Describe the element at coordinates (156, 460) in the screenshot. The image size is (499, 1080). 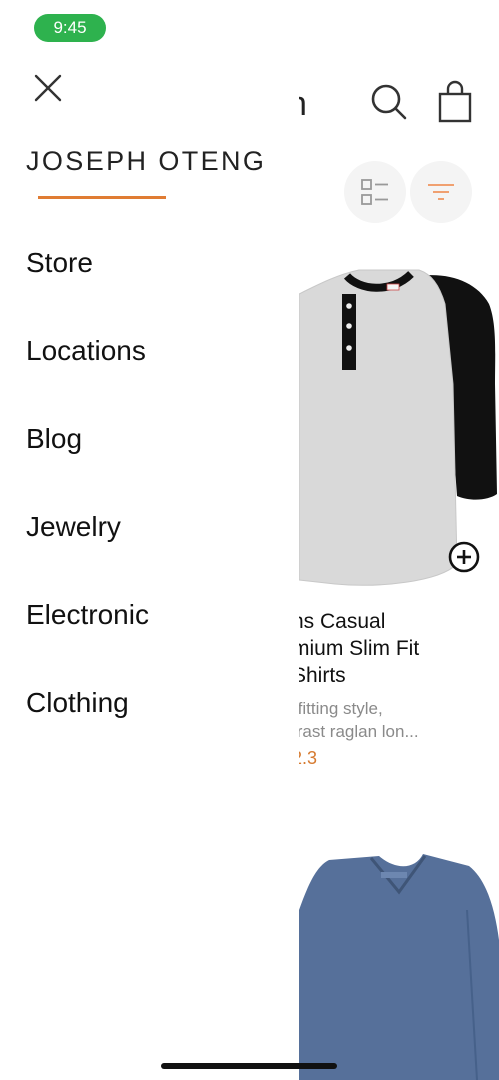
I see `menu-item-blog: Blog` at that location.